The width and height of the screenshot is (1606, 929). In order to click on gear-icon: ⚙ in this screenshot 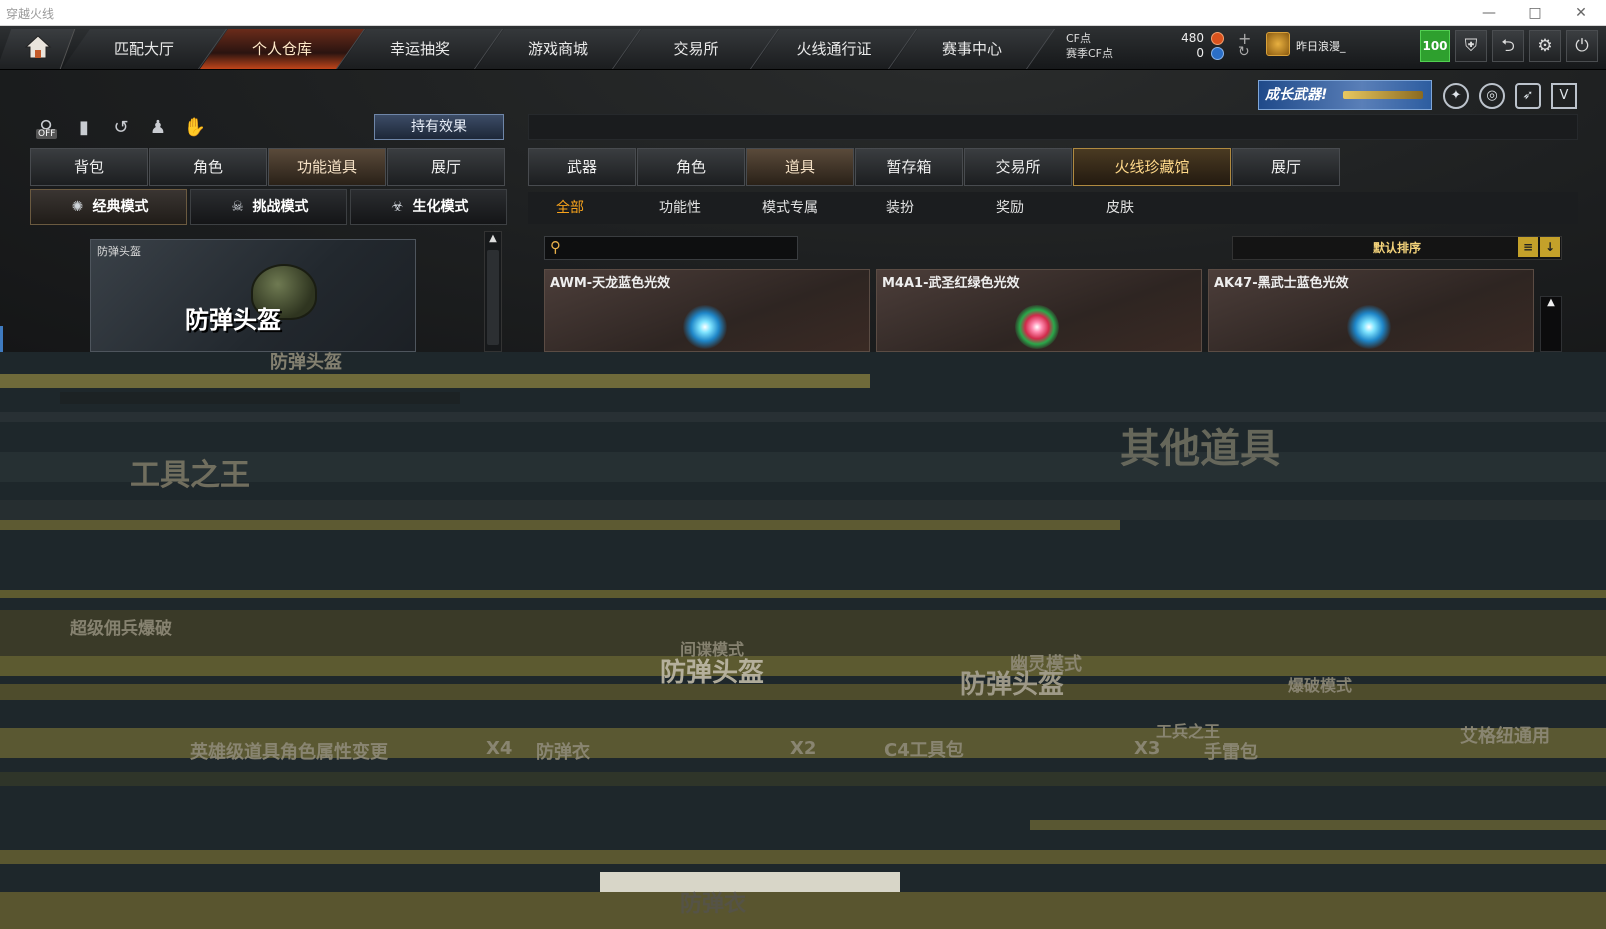, I will do `click(1545, 46)`.